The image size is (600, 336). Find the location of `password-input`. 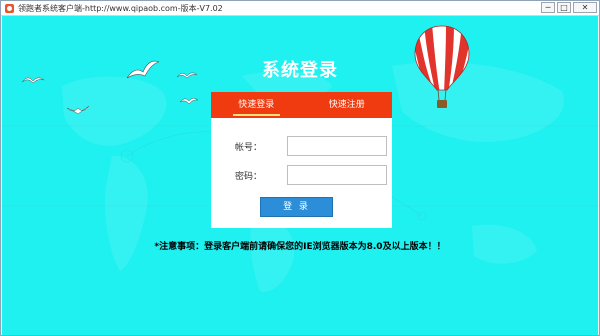

password-input is located at coordinates (337, 175).